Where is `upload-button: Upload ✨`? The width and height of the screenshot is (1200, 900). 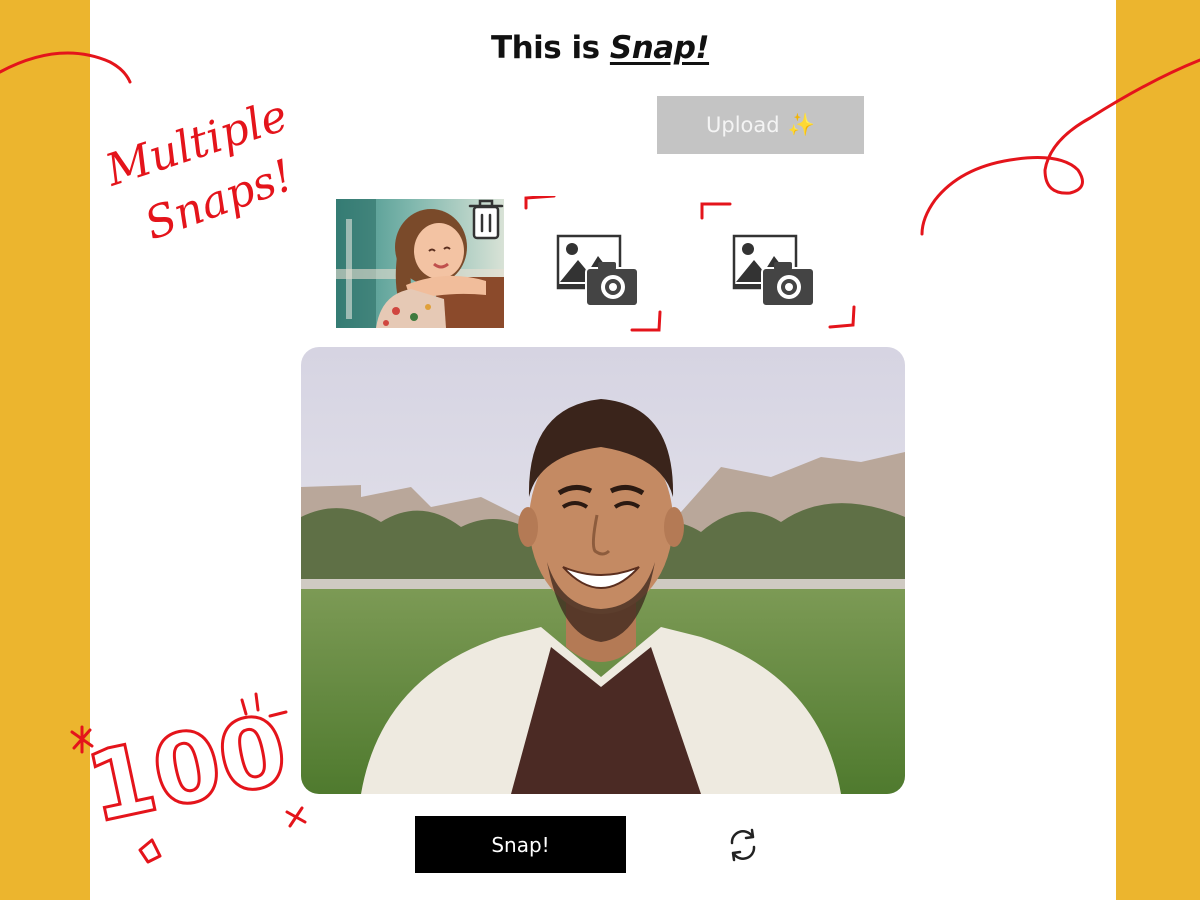 upload-button: Upload ✨ is located at coordinates (760, 125).